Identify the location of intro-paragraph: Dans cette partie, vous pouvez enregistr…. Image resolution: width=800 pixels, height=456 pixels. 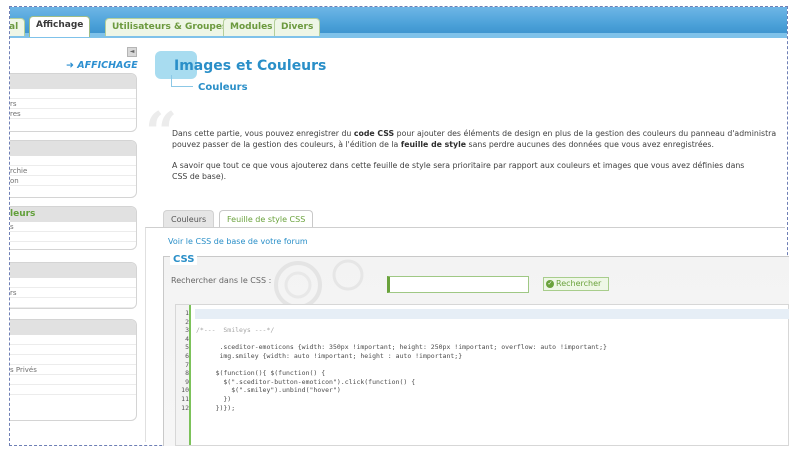
(482, 139).